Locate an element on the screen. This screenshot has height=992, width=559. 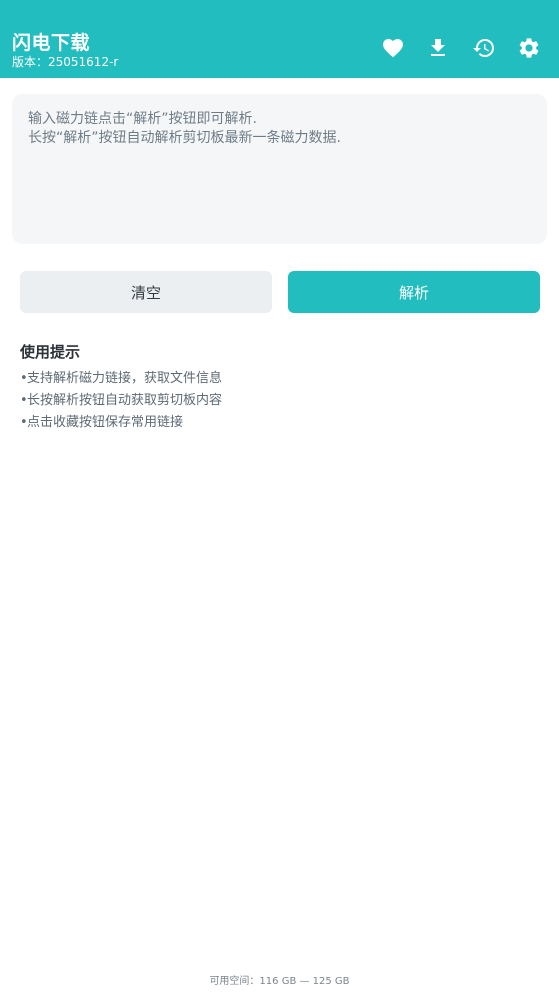
list-item: •长按解析按钮自动获取剪切板内容 is located at coordinates (121, 401).